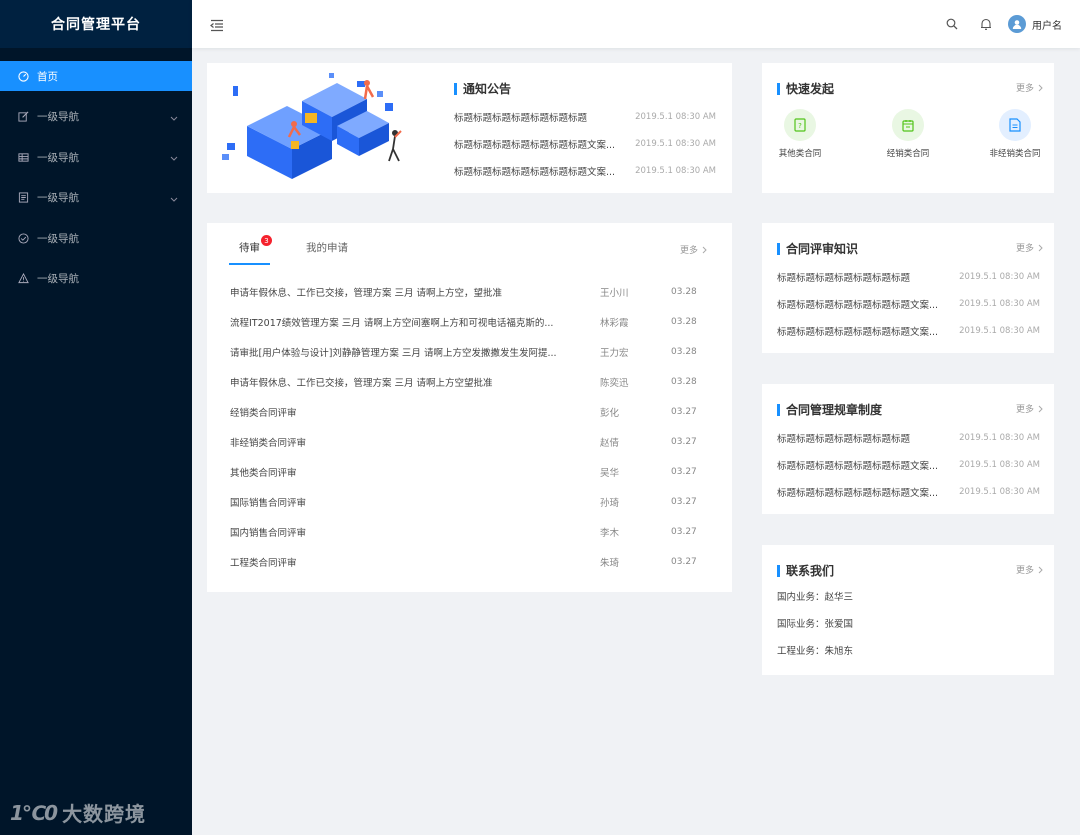  I want to click on contact-item: 工程业务：朱旭东, so click(815, 651).